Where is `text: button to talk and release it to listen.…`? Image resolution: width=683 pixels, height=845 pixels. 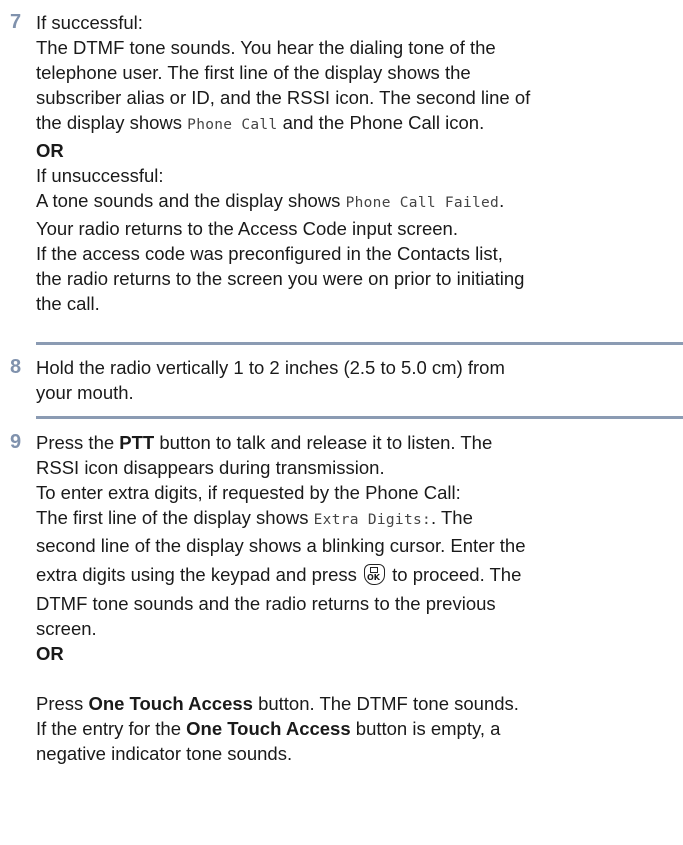
text: button to talk and release it to listen.… is located at coordinates (323, 442).